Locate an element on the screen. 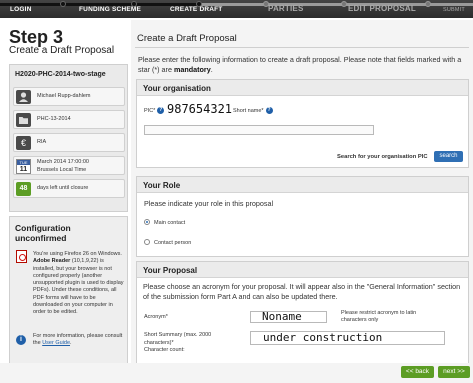 This screenshot has height=383, width=473. proposal-header: Your Proposal is located at coordinates (302, 270).